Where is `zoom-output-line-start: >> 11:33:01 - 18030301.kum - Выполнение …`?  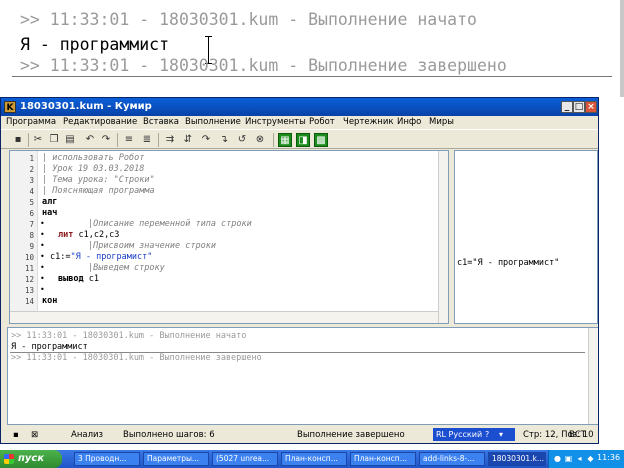 zoom-output-line-start: >> 11:33:01 - 18030301.kum - Выполнение … is located at coordinates (248, 19).